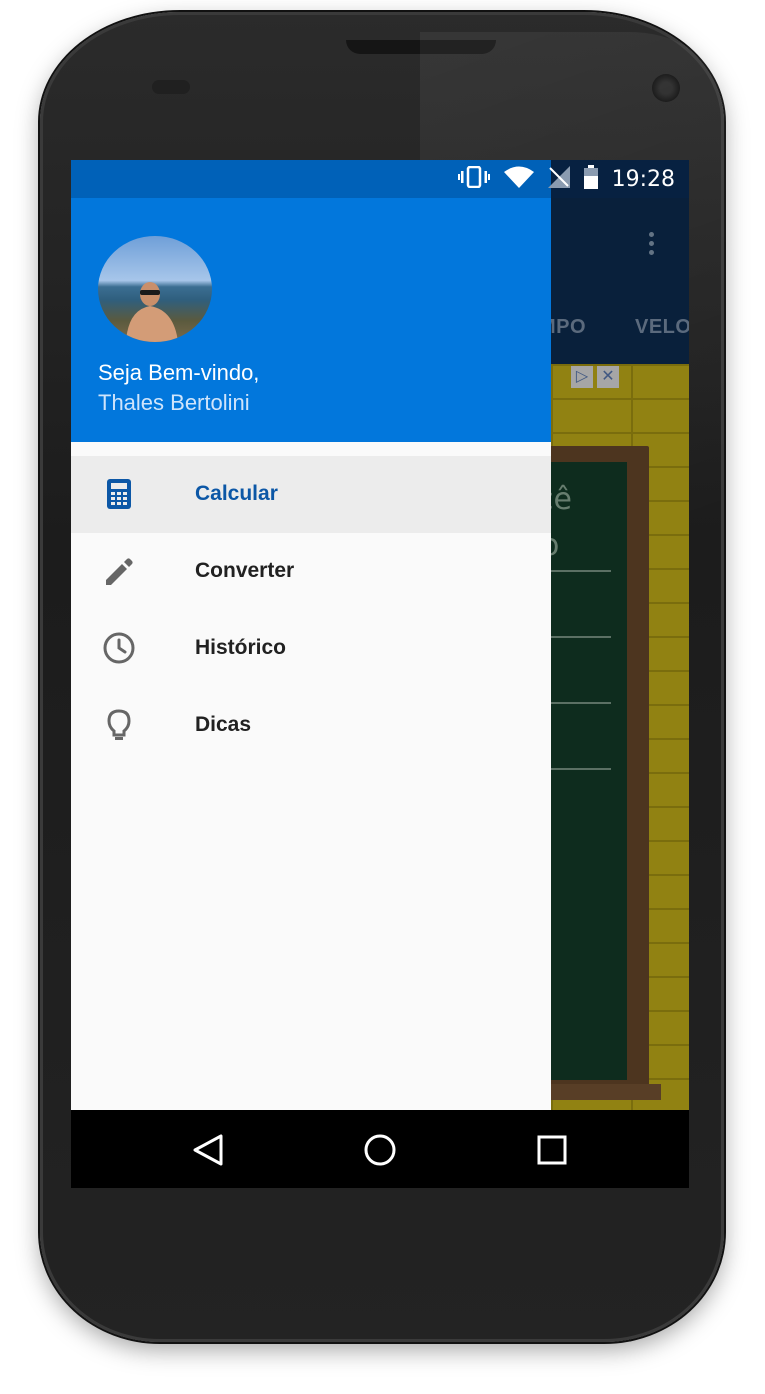 This screenshot has height=1394, width=765. Describe the element at coordinates (171, 87) in the screenshot. I see `proximity-sensor` at that location.